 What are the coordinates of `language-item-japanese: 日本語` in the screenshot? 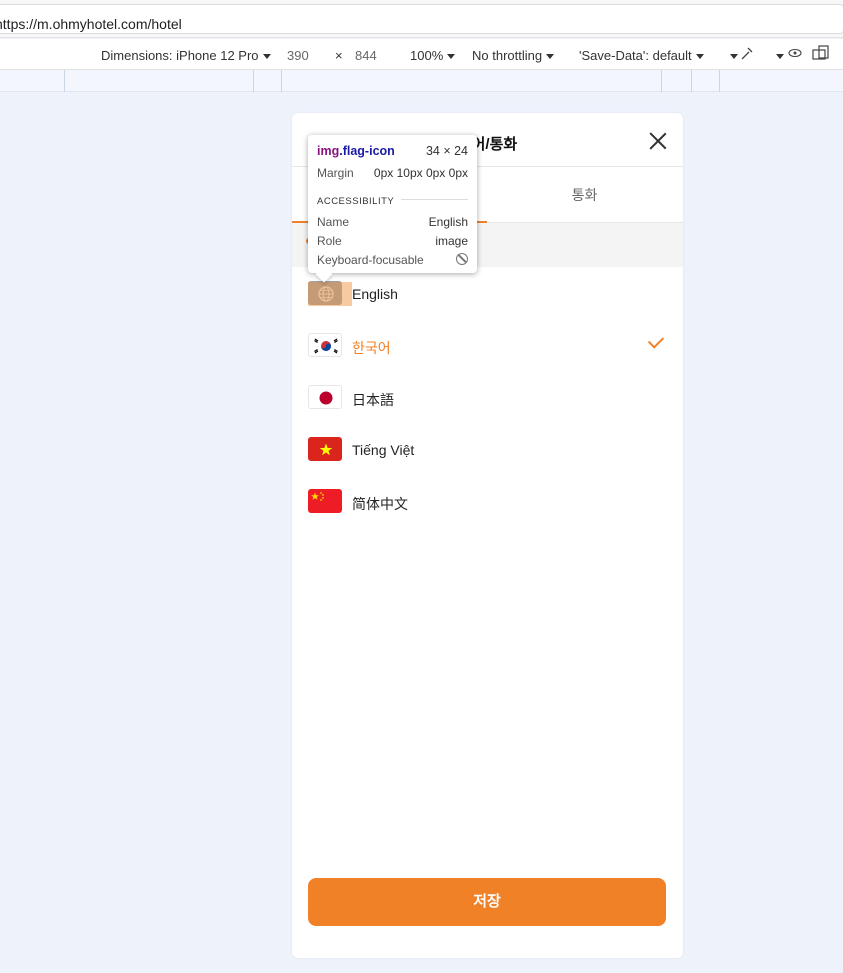 It's located at (487, 397).